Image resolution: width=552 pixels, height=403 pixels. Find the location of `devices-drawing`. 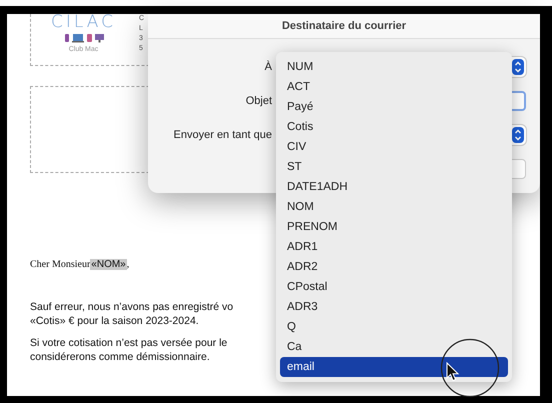

devices-drawing is located at coordinates (84, 38).